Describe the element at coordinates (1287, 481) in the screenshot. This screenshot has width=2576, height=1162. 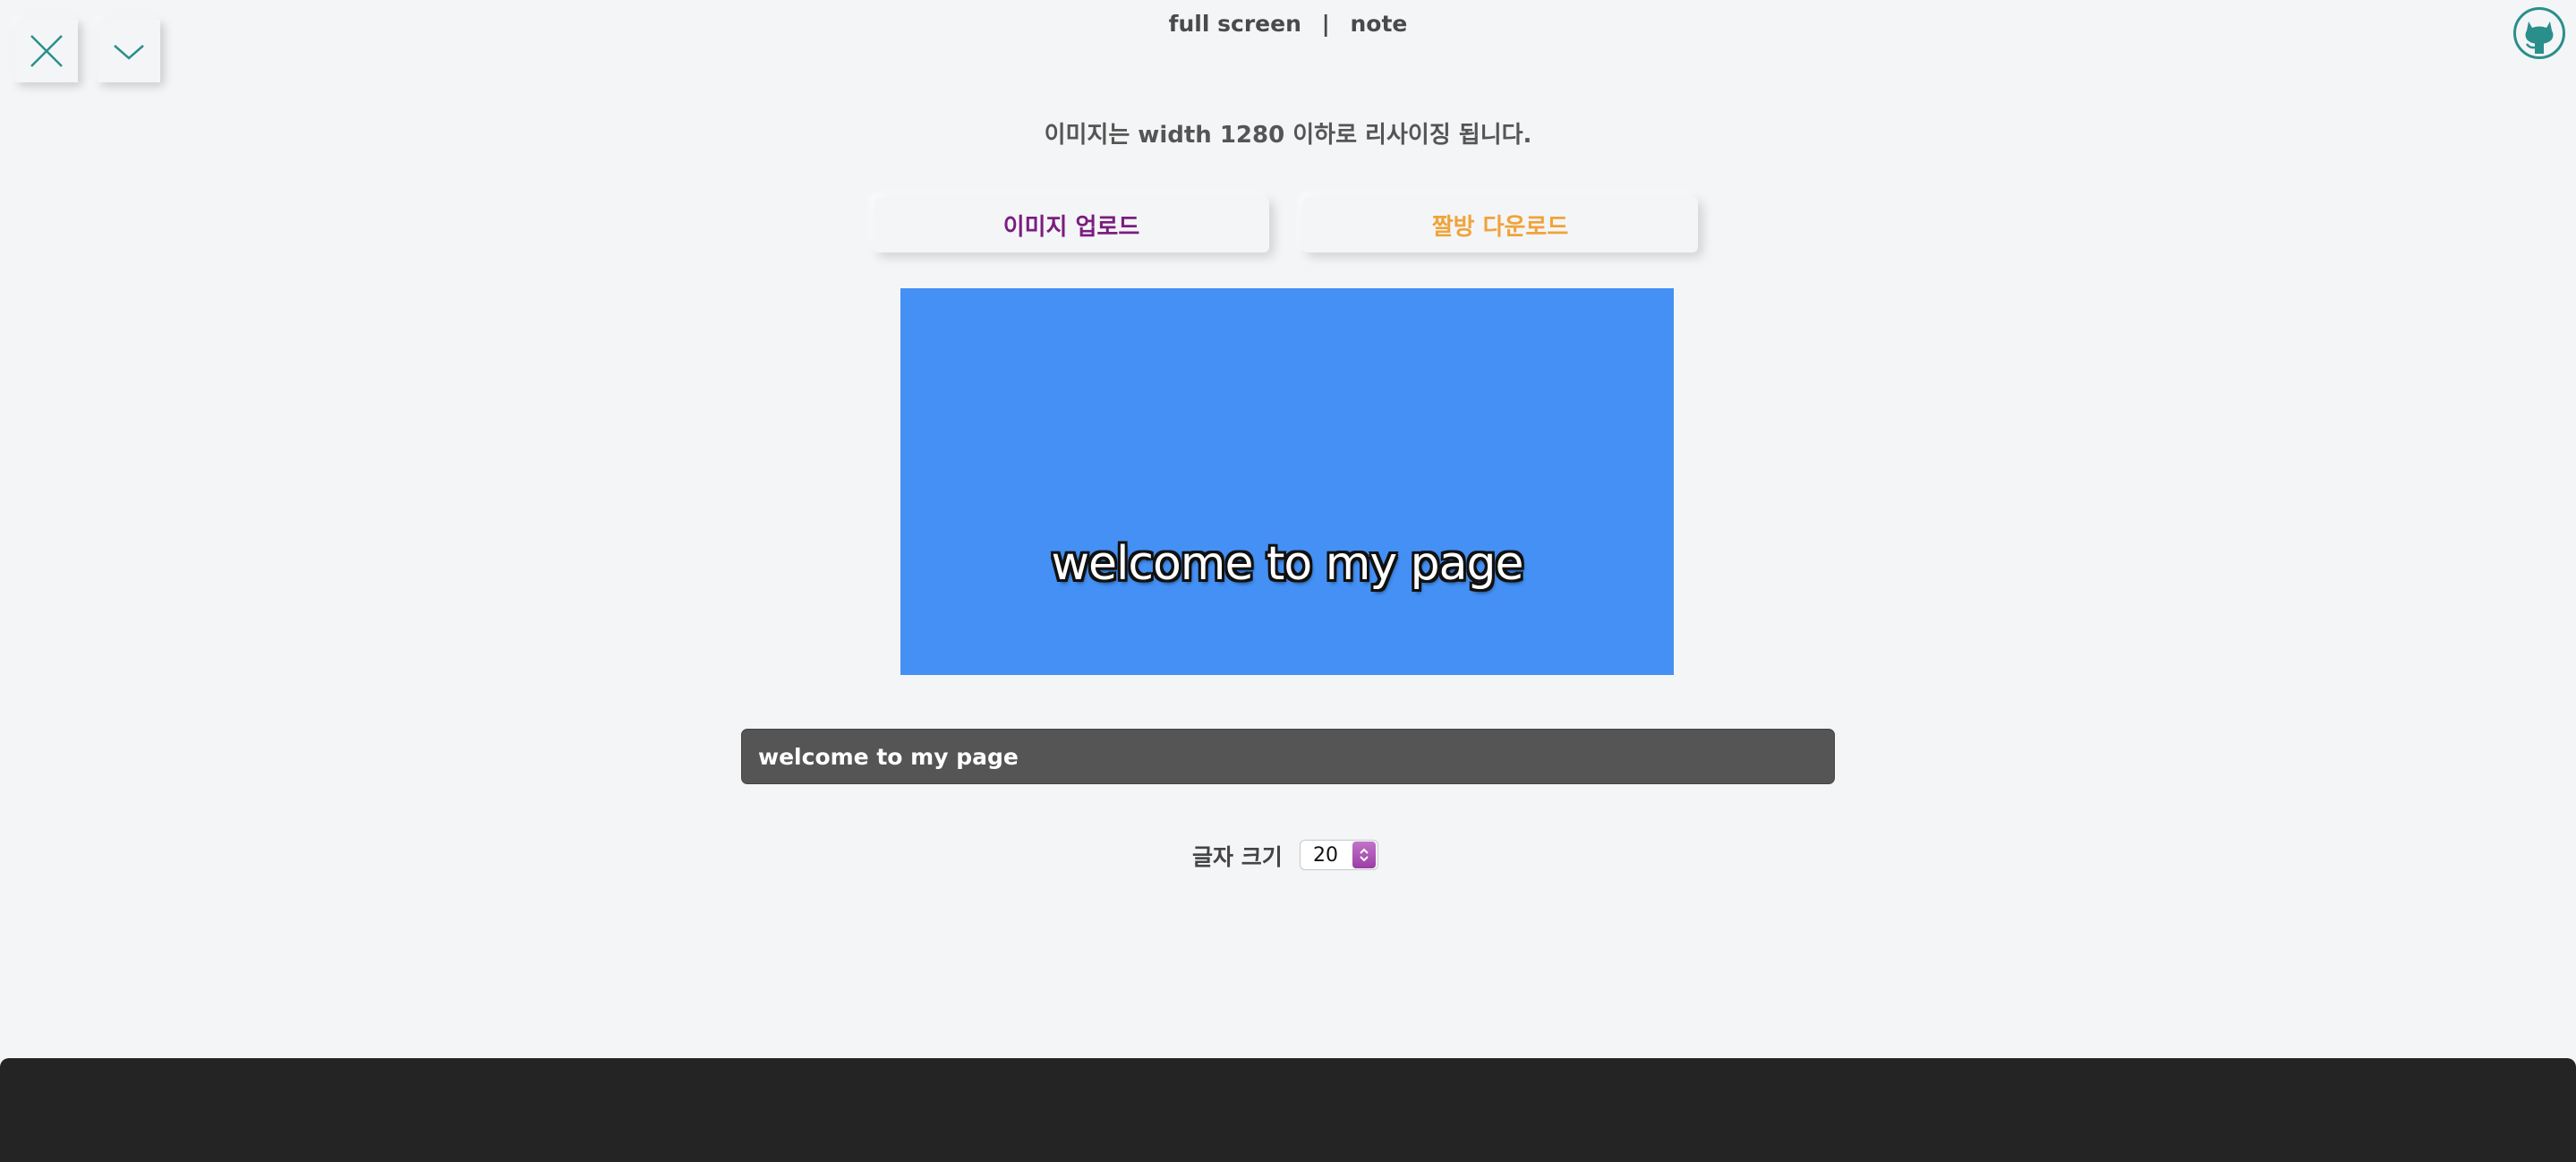
I see `meme-preview-image: welcome to my page` at that location.